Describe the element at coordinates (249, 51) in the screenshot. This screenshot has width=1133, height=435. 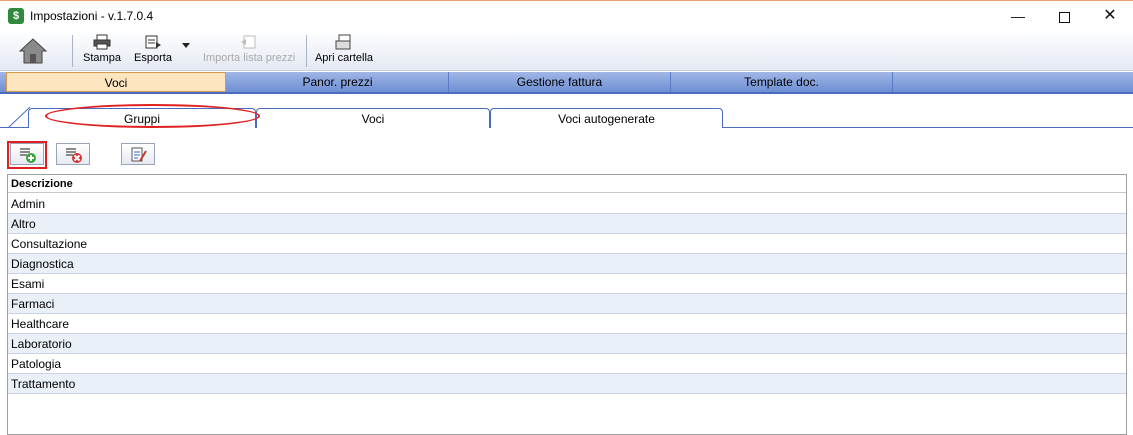
I see `importa-lista-prezzi-button: Importa lista prezzi` at that location.